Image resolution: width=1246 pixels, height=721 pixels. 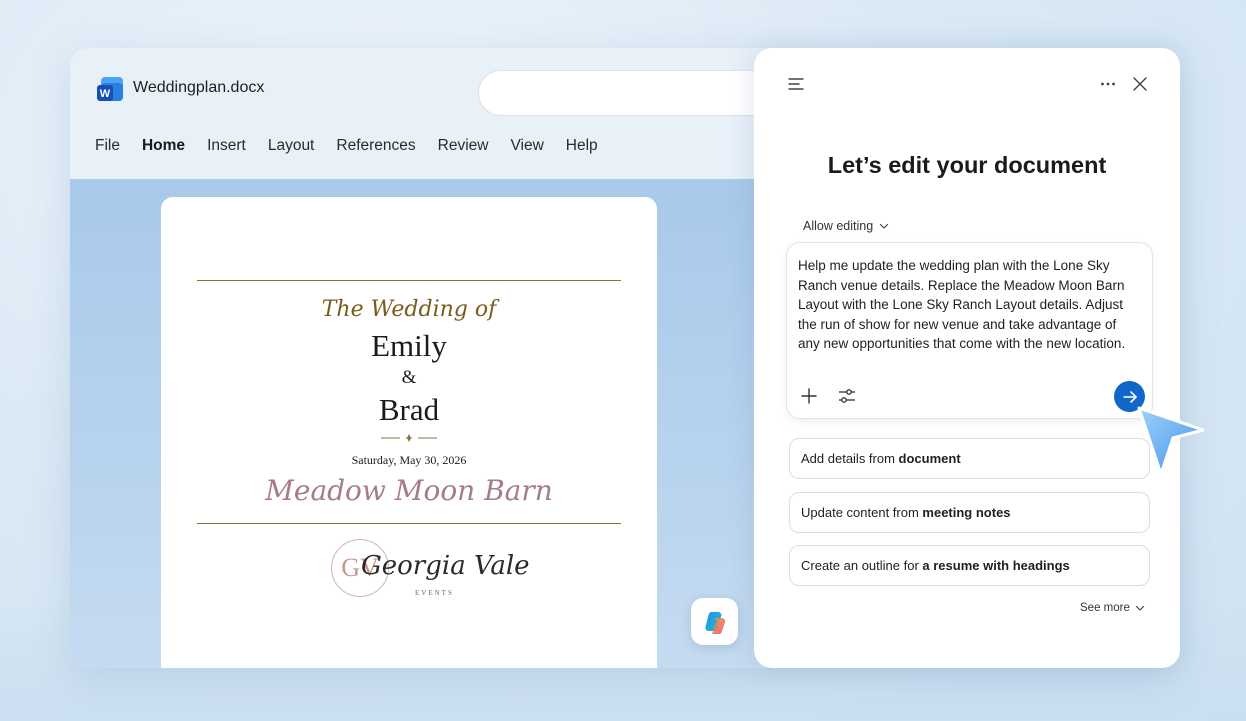 What do you see at coordinates (409, 280) in the screenshot?
I see `top-rule` at bounding box center [409, 280].